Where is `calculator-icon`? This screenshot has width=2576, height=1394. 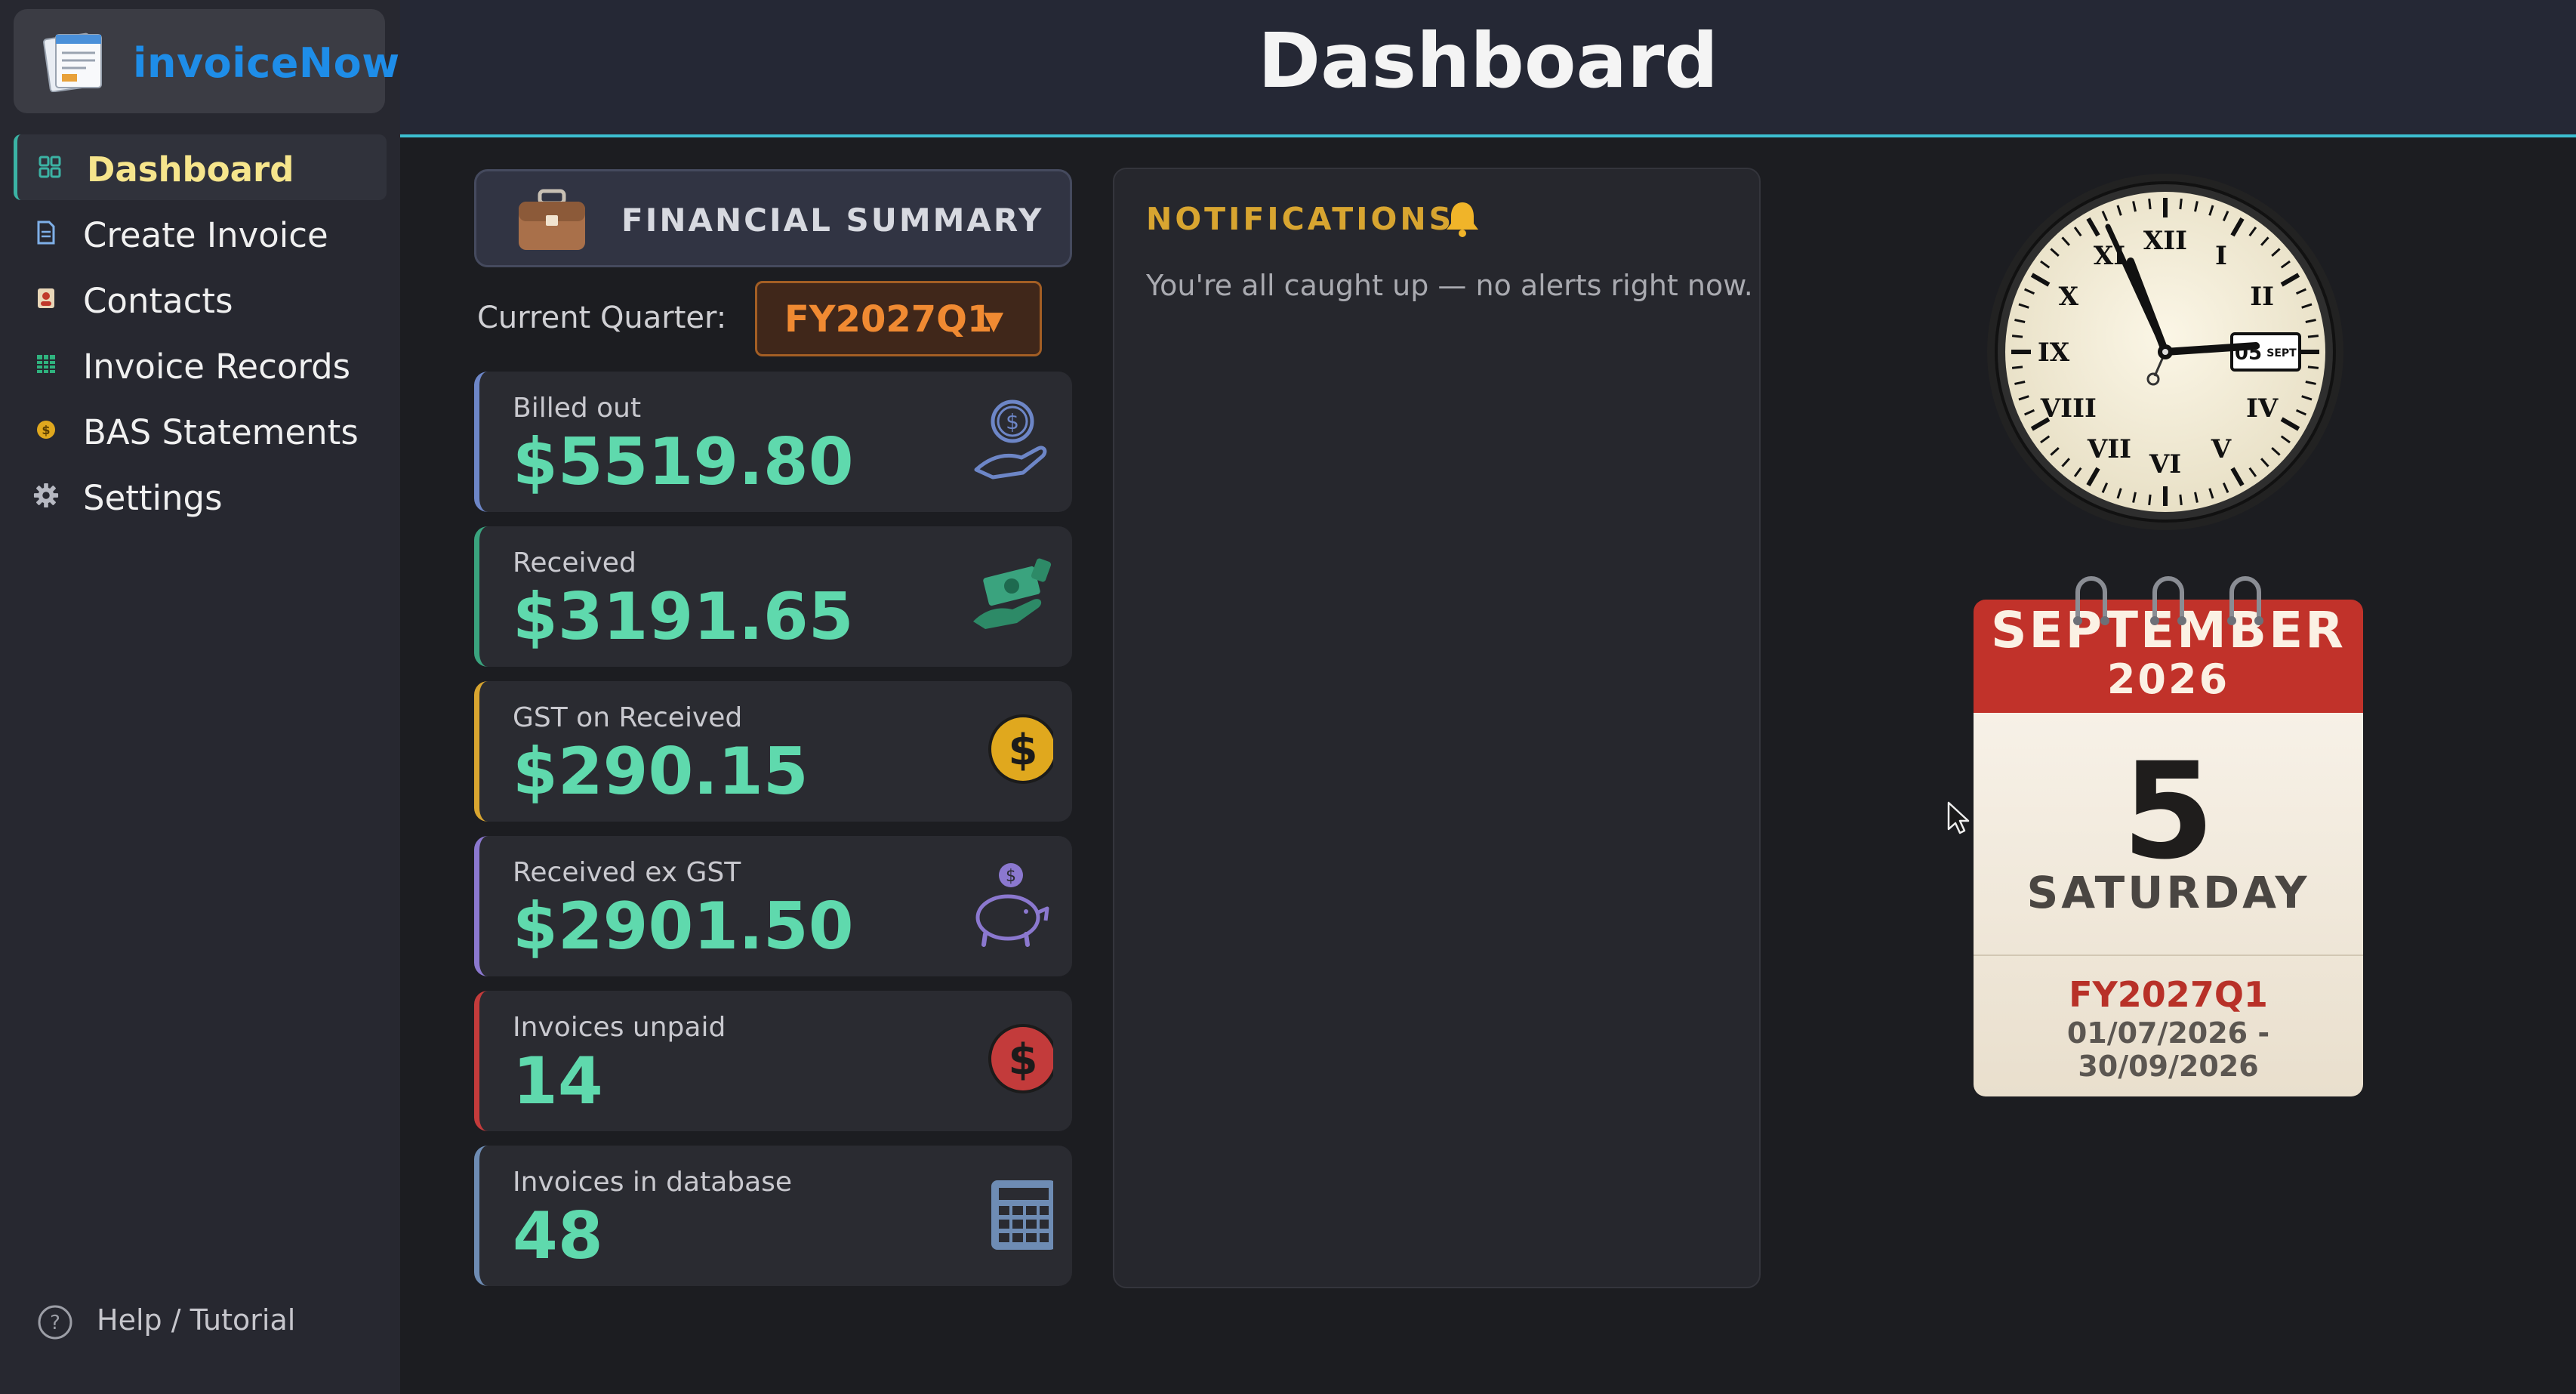 calculator-icon is located at coordinates (1022, 1215).